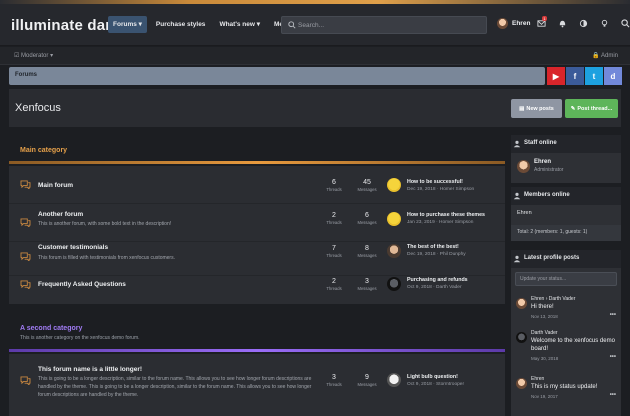 This screenshot has height=416, width=630. Describe the element at coordinates (542, 22) in the screenshot. I see `inbox-icon: 1` at that location.